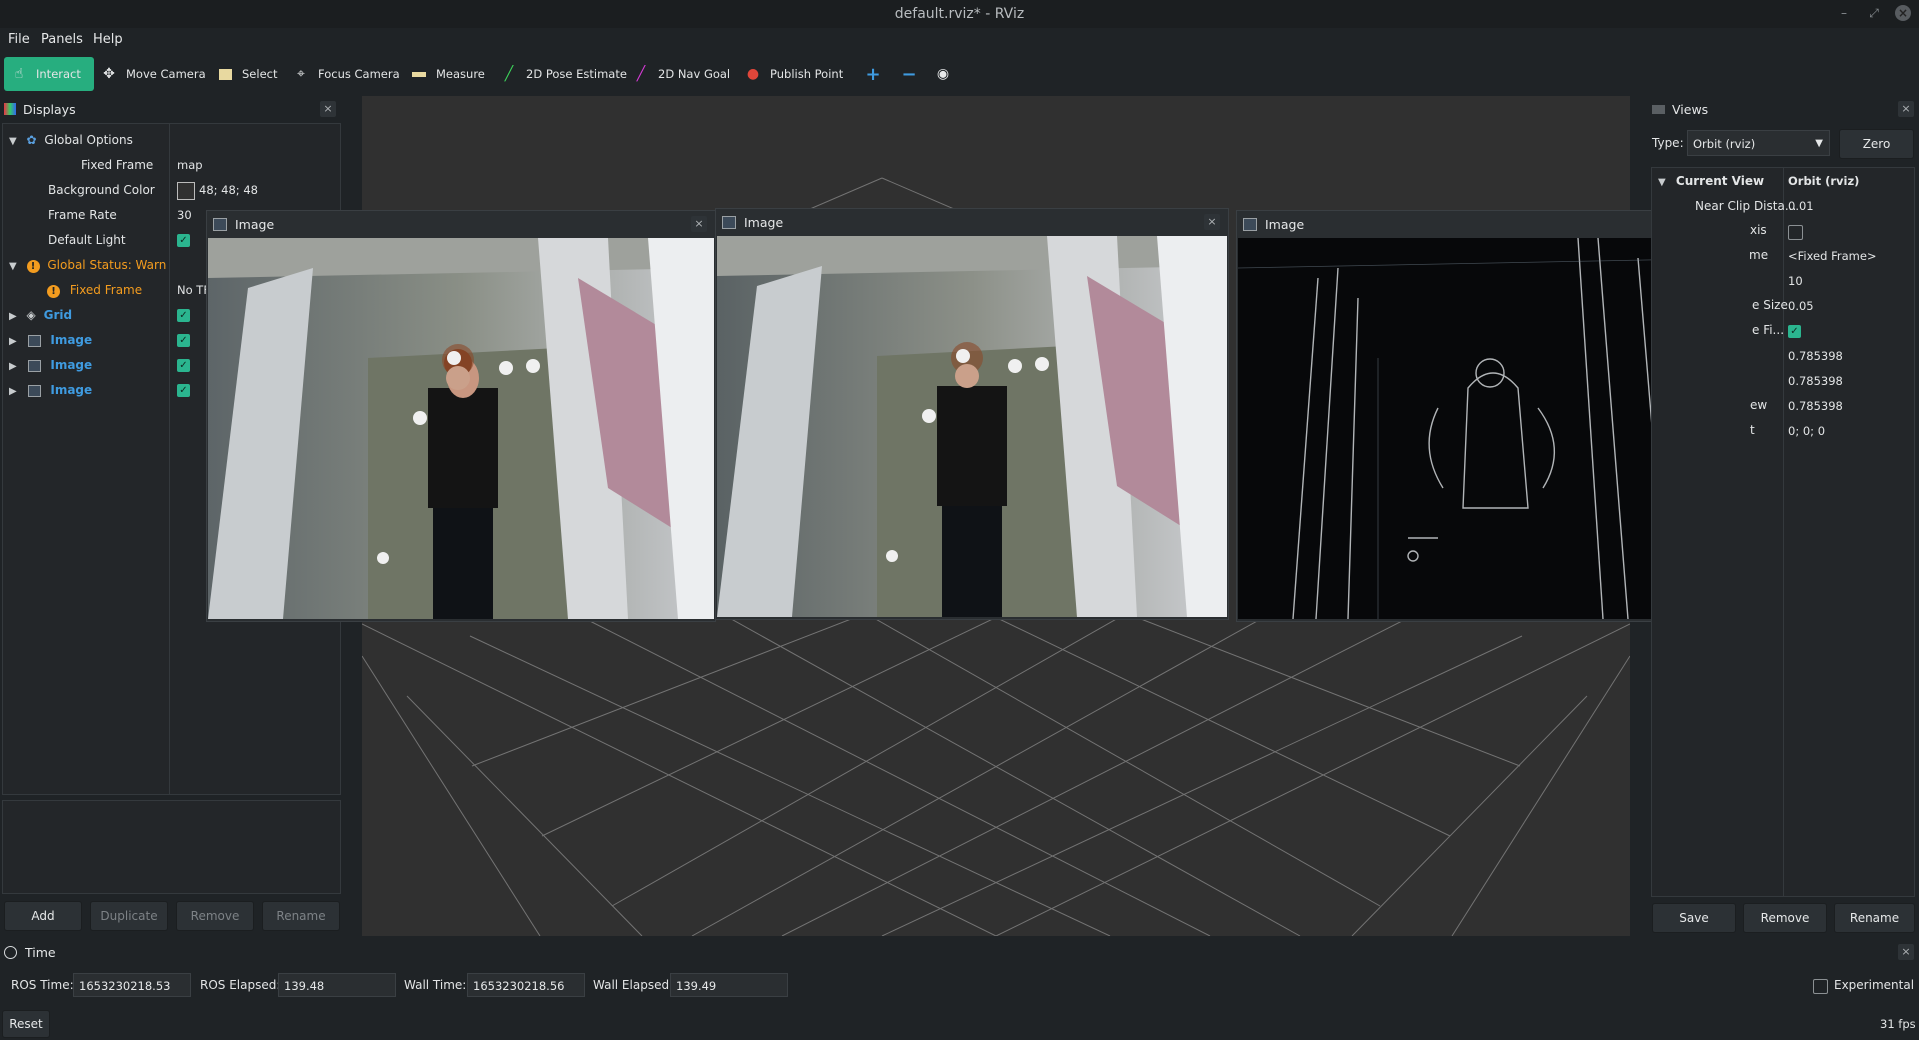 The width and height of the screenshot is (1919, 1040). I want to click on menu-help: Help, so click(108, 39).